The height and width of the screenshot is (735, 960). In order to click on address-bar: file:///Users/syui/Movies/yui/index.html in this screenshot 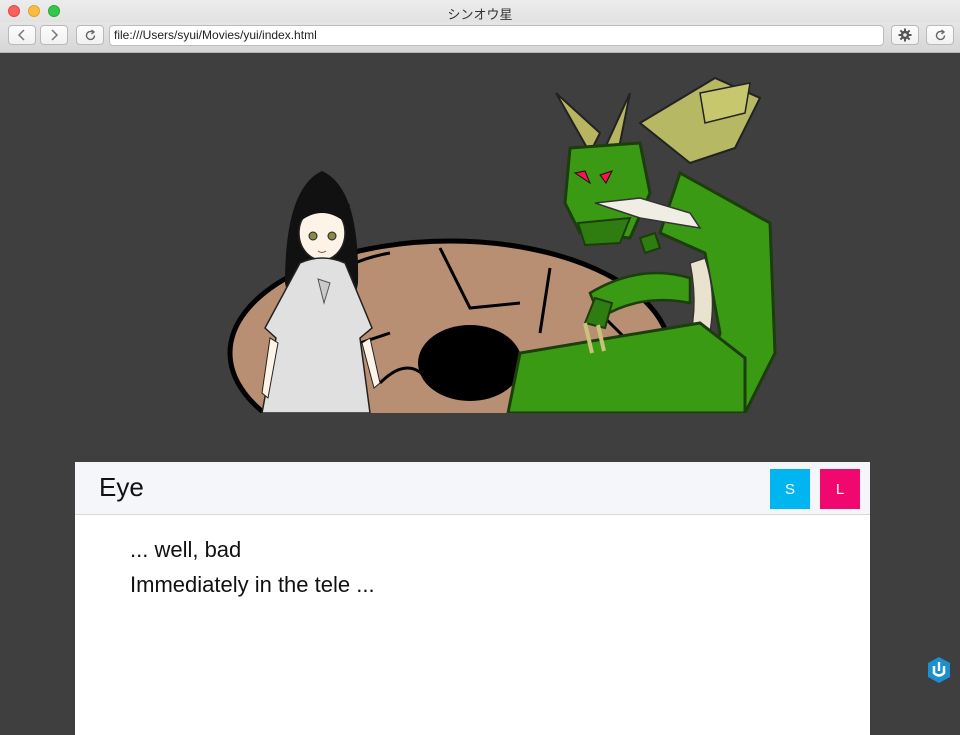, I will do `click(496, 35)`.